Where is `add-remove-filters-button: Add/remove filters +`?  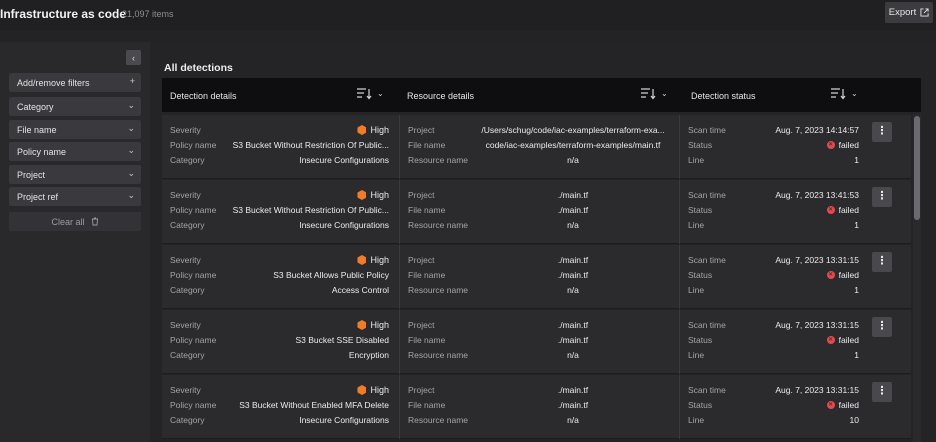
add-remove-filters-button: Add/remove filters + is located at coordinates (75, 82).